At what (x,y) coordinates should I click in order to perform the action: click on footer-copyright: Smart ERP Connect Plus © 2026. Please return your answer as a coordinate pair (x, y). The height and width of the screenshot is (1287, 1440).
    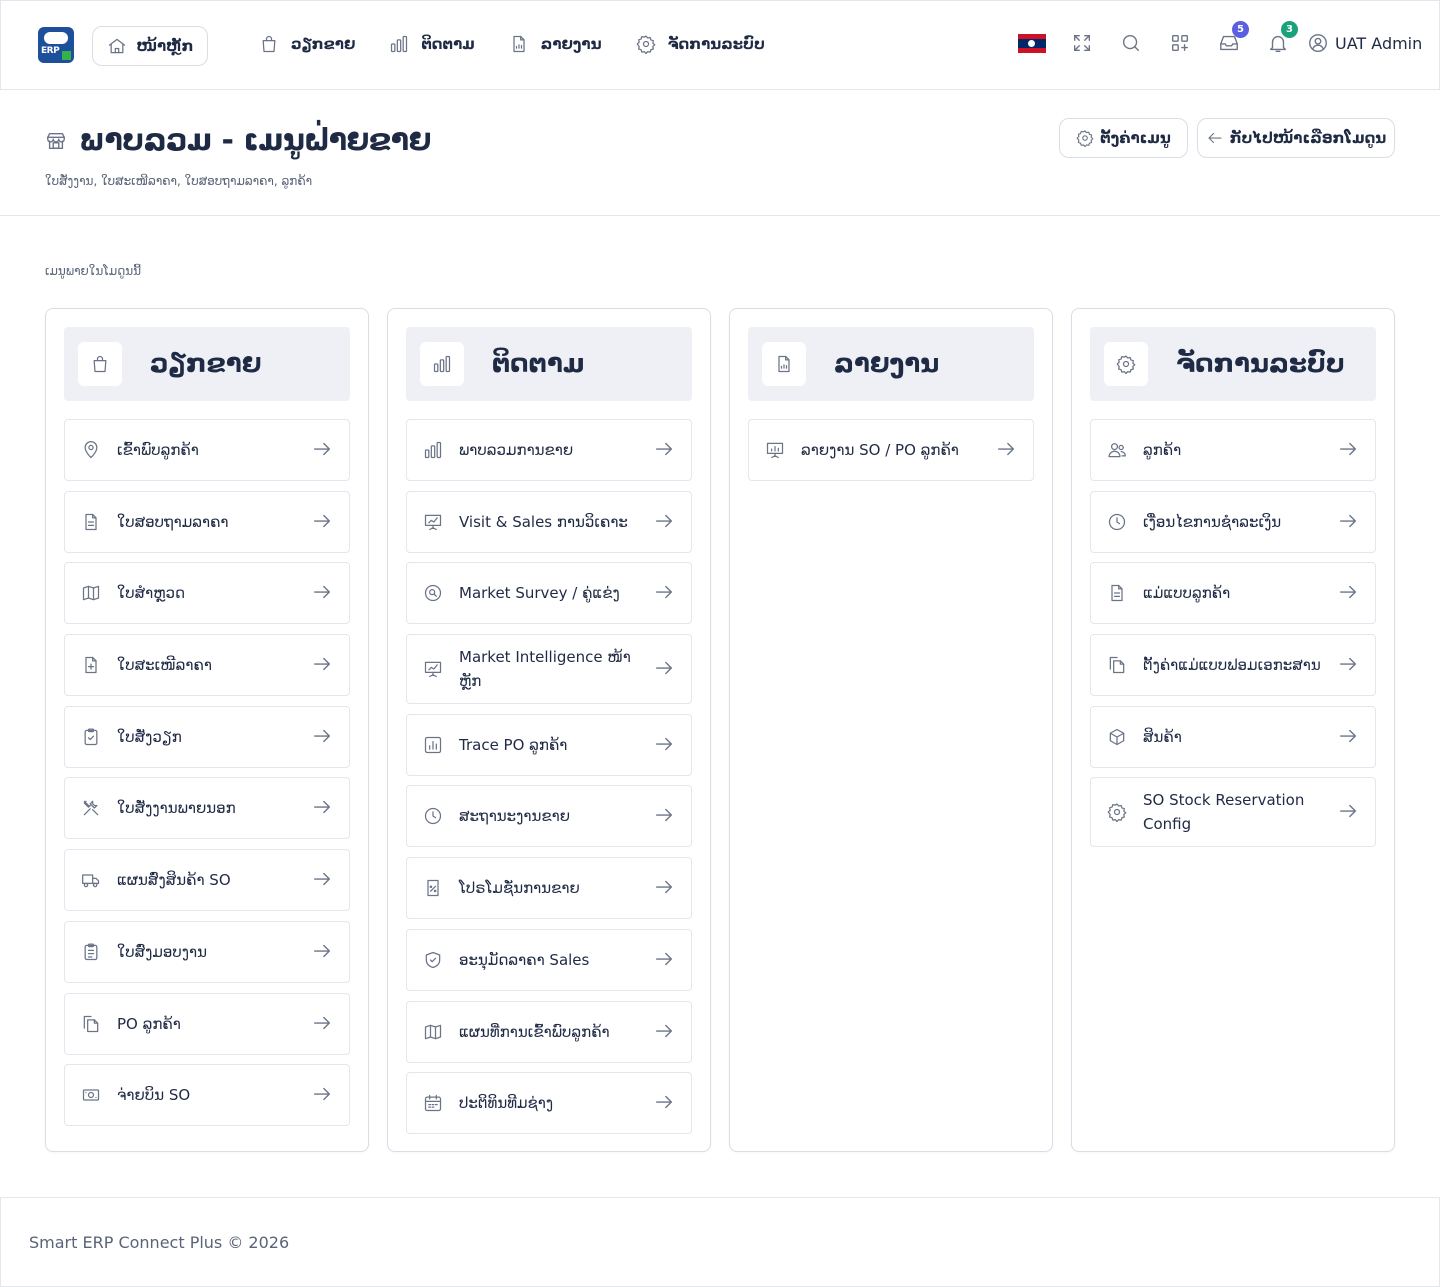
    Looking at the image, I should click on (159, 1242).